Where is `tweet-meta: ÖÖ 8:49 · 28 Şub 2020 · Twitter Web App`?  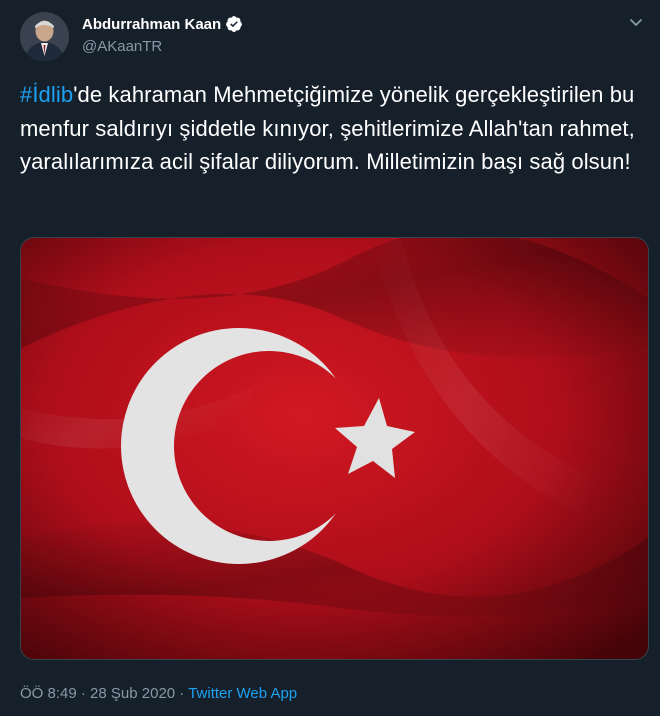 tweet-meta: ÖÖ 8:49 · 28 Şub 2020 · Twitter Web App is located at coordinates (158, 693).